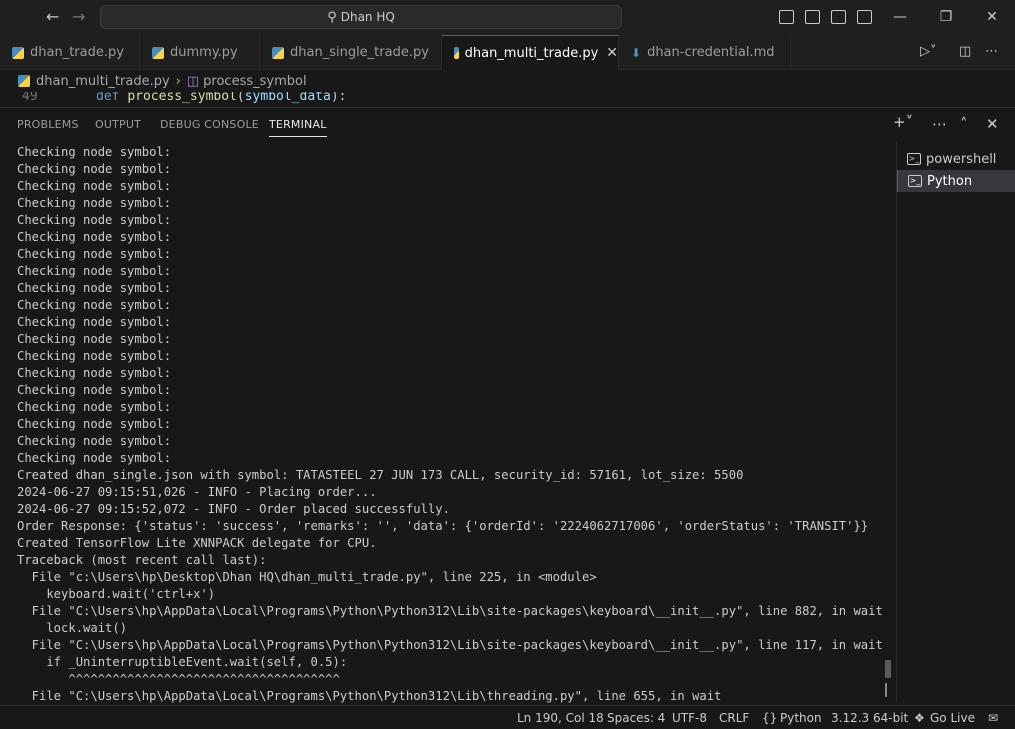 This screenshot has width=1015, height=729. I want to click on status-indentation: Spaces: 4, so click(636, 718).